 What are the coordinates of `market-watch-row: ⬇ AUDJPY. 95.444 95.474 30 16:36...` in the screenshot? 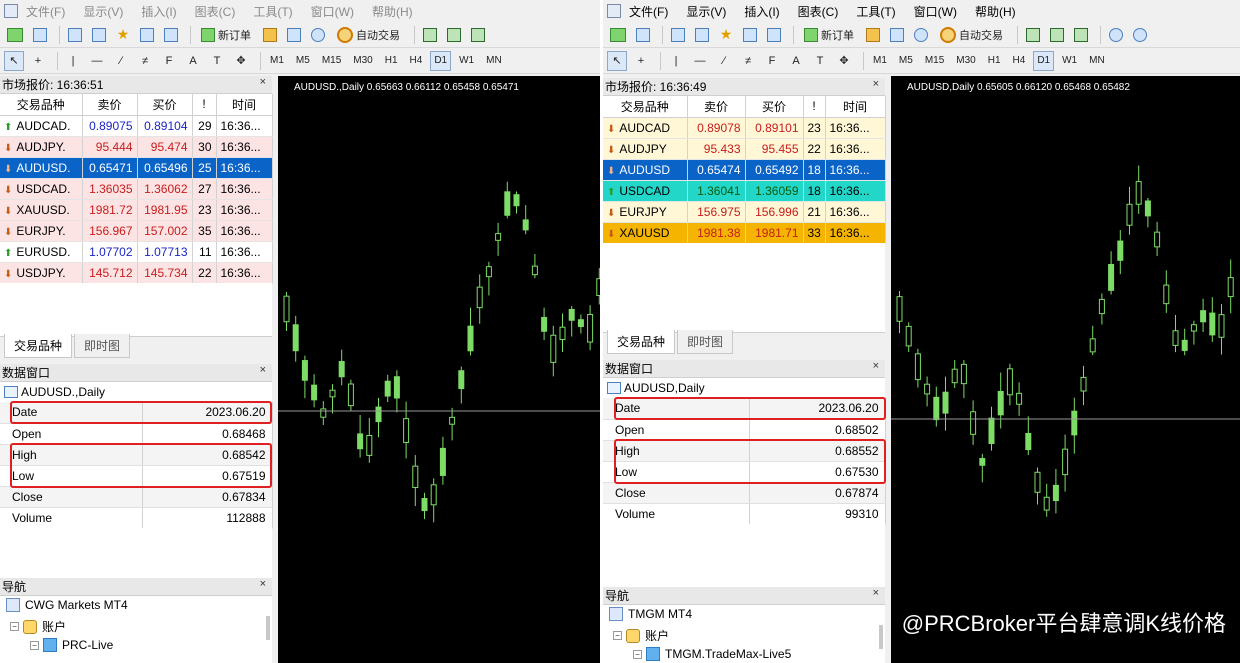 It's located at (136, 147).